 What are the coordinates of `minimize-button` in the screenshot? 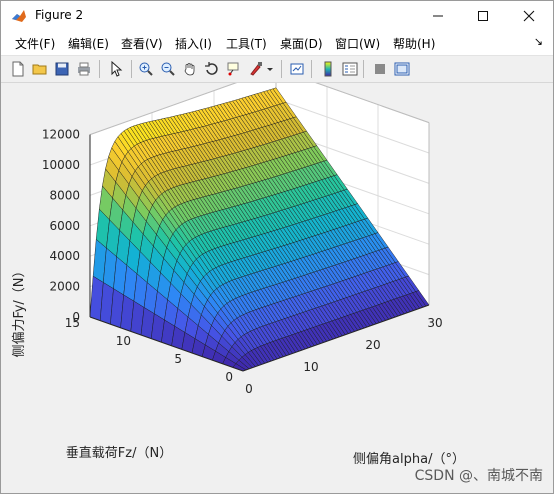 It's located at (438, 16).